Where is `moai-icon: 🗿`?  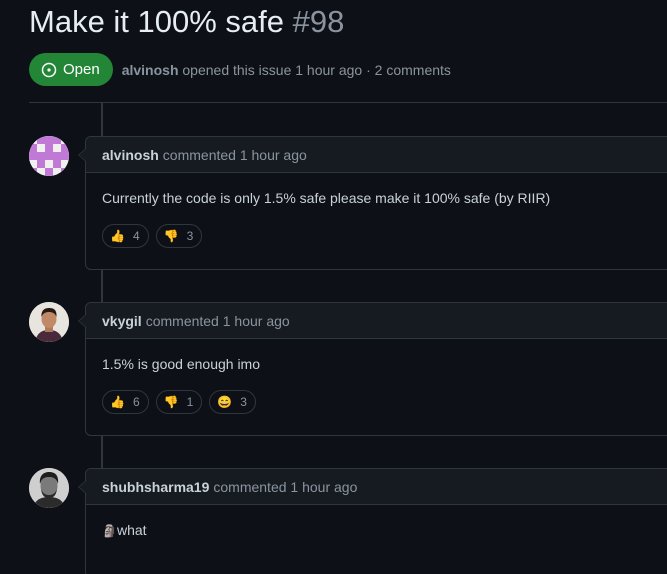
moai-icon: 🗿 is located at coordinates (109, 531).